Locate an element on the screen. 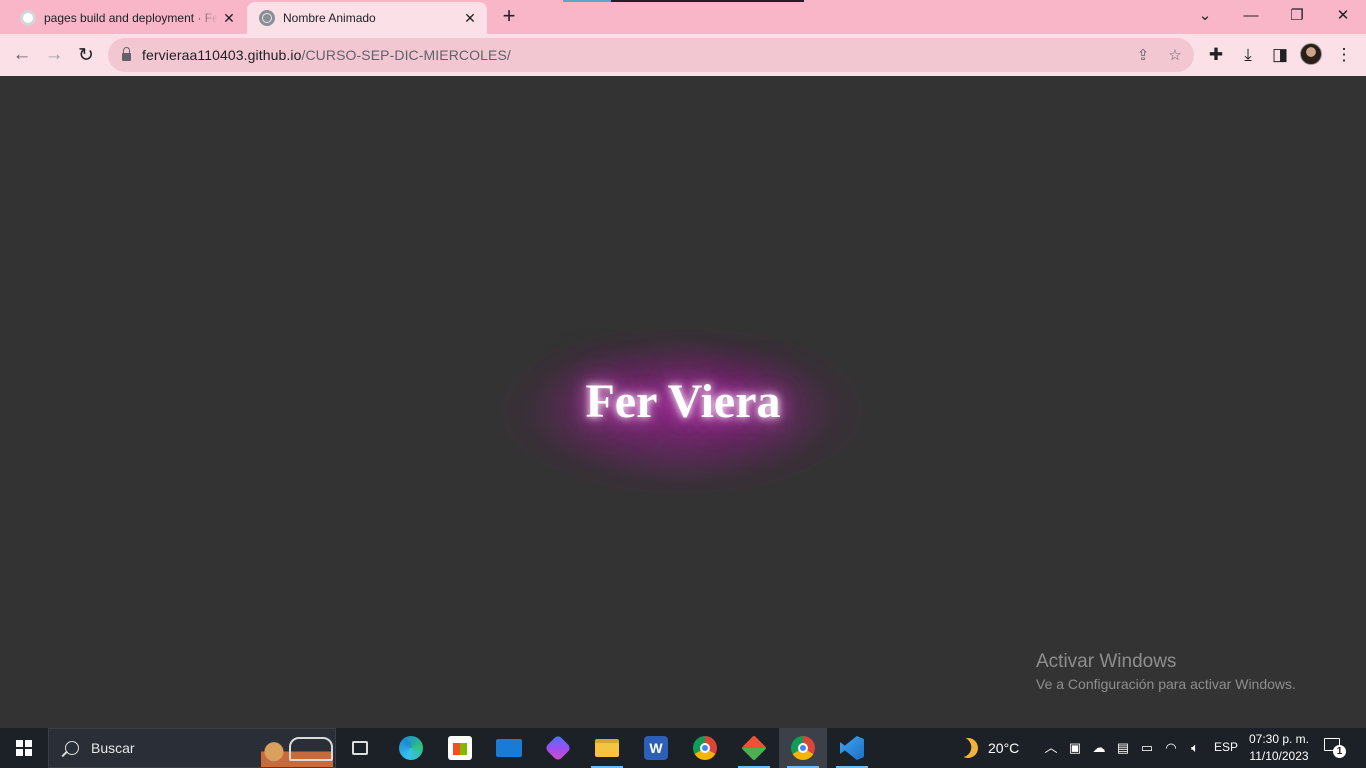 This screenshot has height=768, width=1366. chrome-icon is located at coordinates (705, 748).